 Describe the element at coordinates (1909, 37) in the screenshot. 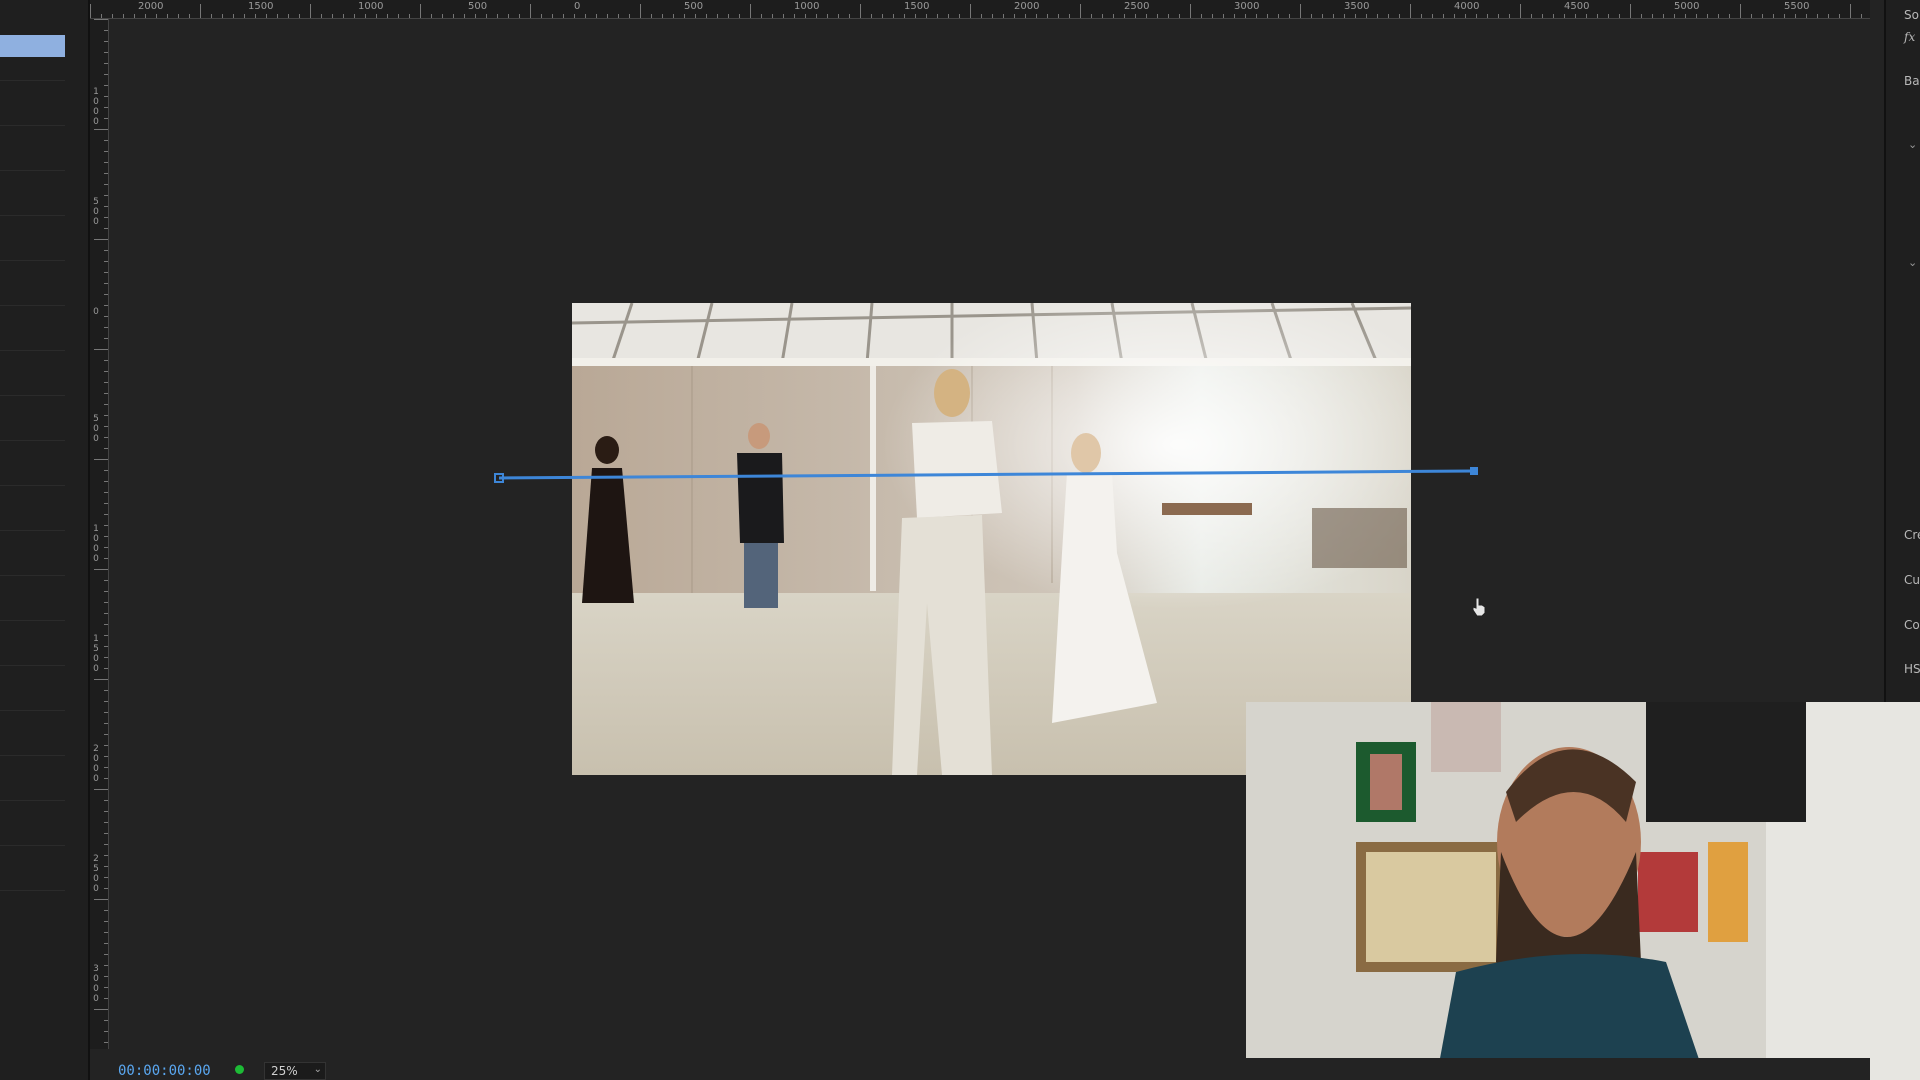

I see `fx-icon: fx` at that location.